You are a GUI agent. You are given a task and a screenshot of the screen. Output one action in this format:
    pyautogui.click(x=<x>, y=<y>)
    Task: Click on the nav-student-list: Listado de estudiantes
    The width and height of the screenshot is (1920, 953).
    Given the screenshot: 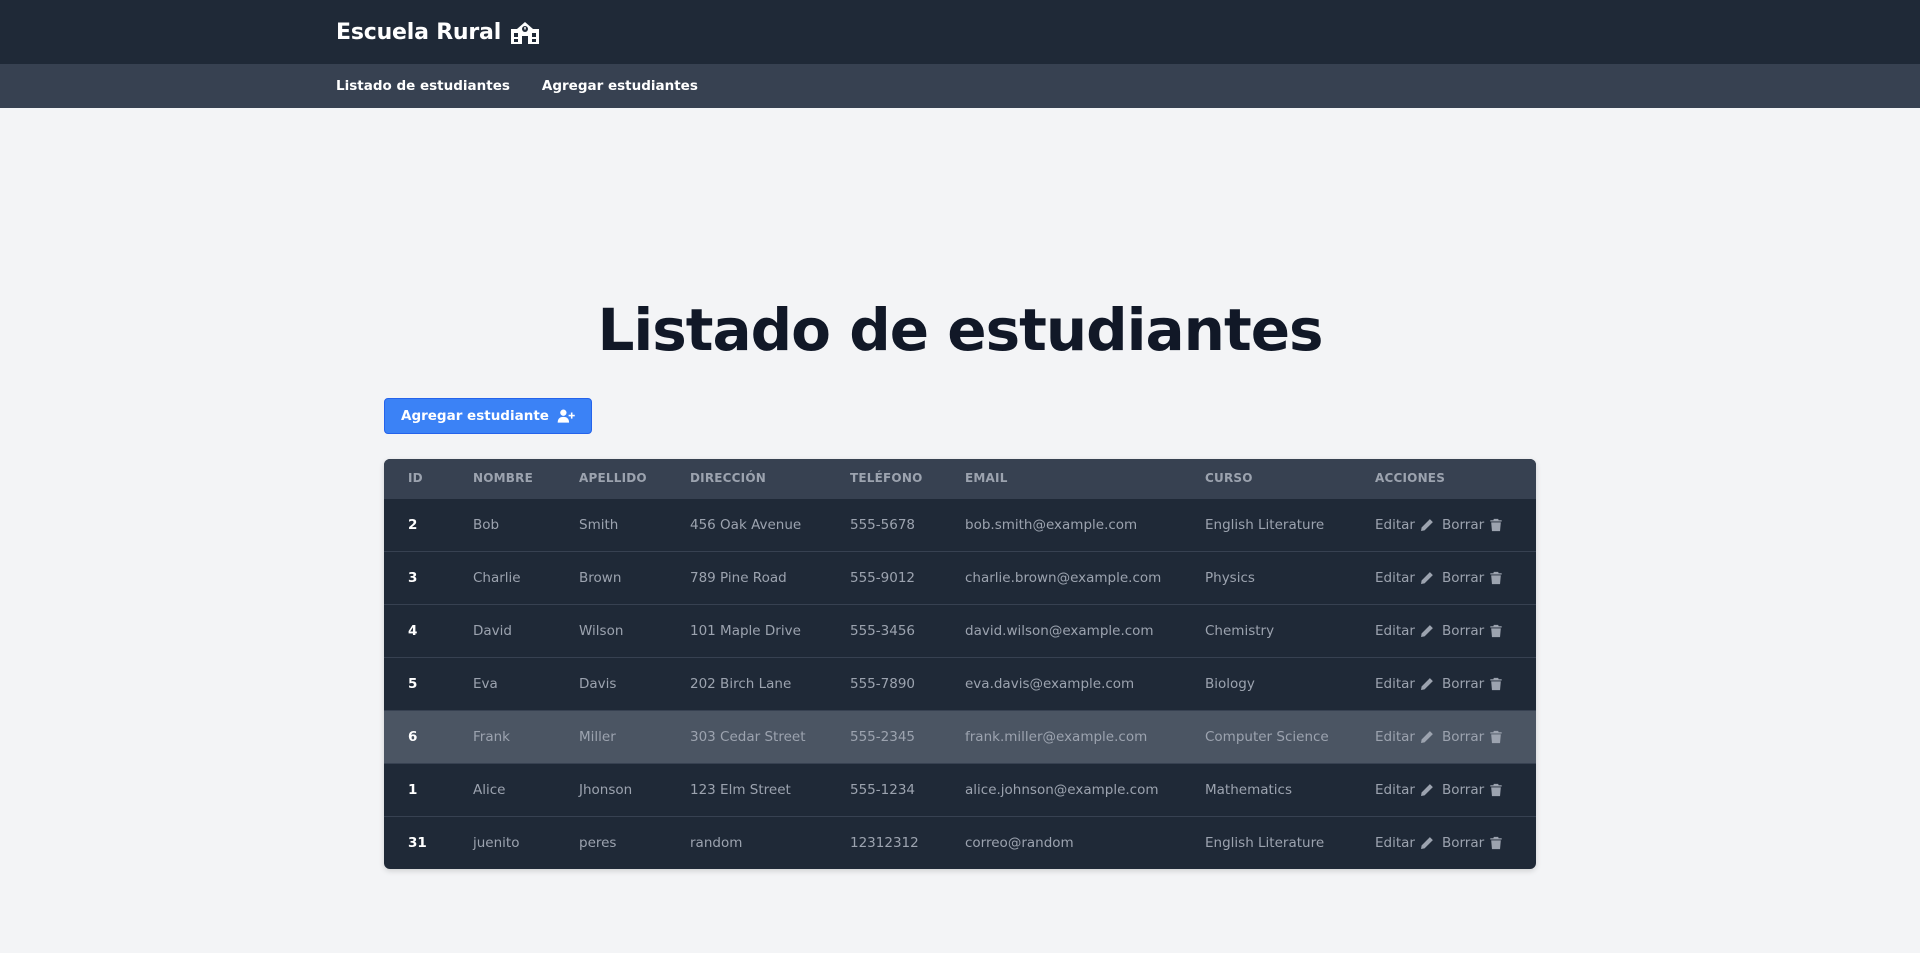 What is the action you would take?
    pyautogui.click(x=423, y=86)
    